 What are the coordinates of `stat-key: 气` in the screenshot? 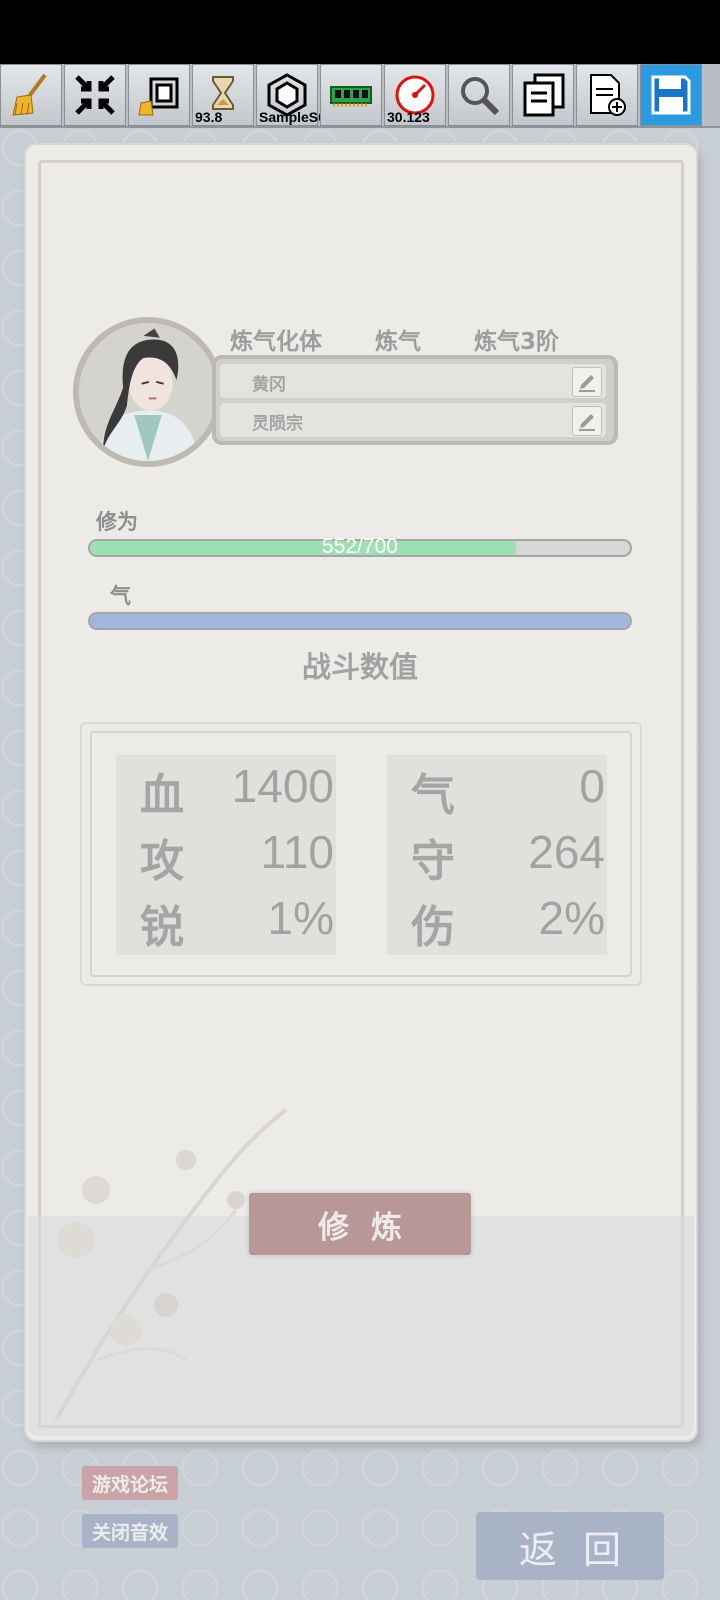 It's located at (433, 795).